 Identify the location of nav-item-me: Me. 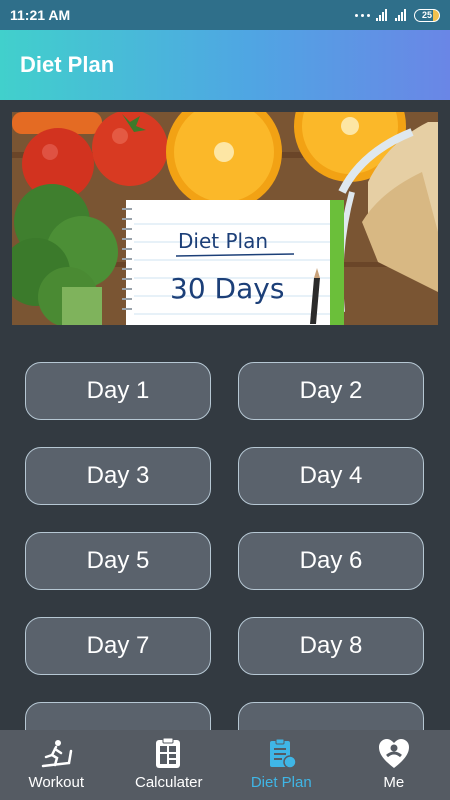
(394, 765).